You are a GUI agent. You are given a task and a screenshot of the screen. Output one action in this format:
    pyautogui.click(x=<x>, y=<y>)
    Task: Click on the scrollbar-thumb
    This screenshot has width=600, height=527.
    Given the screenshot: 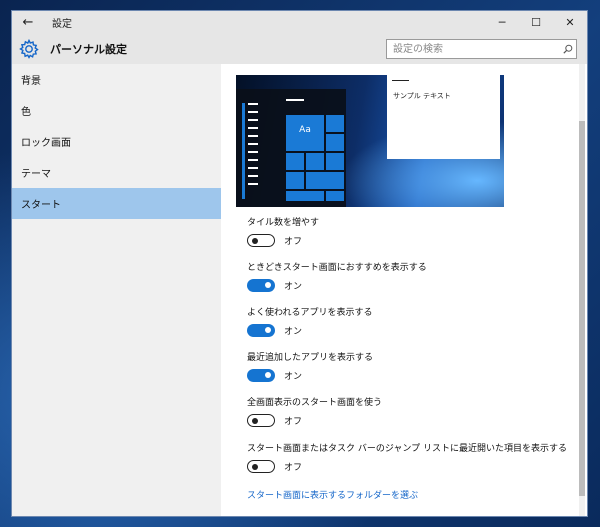 What is the action you would take?
    pyautogui.click(x=582, y=308)
    